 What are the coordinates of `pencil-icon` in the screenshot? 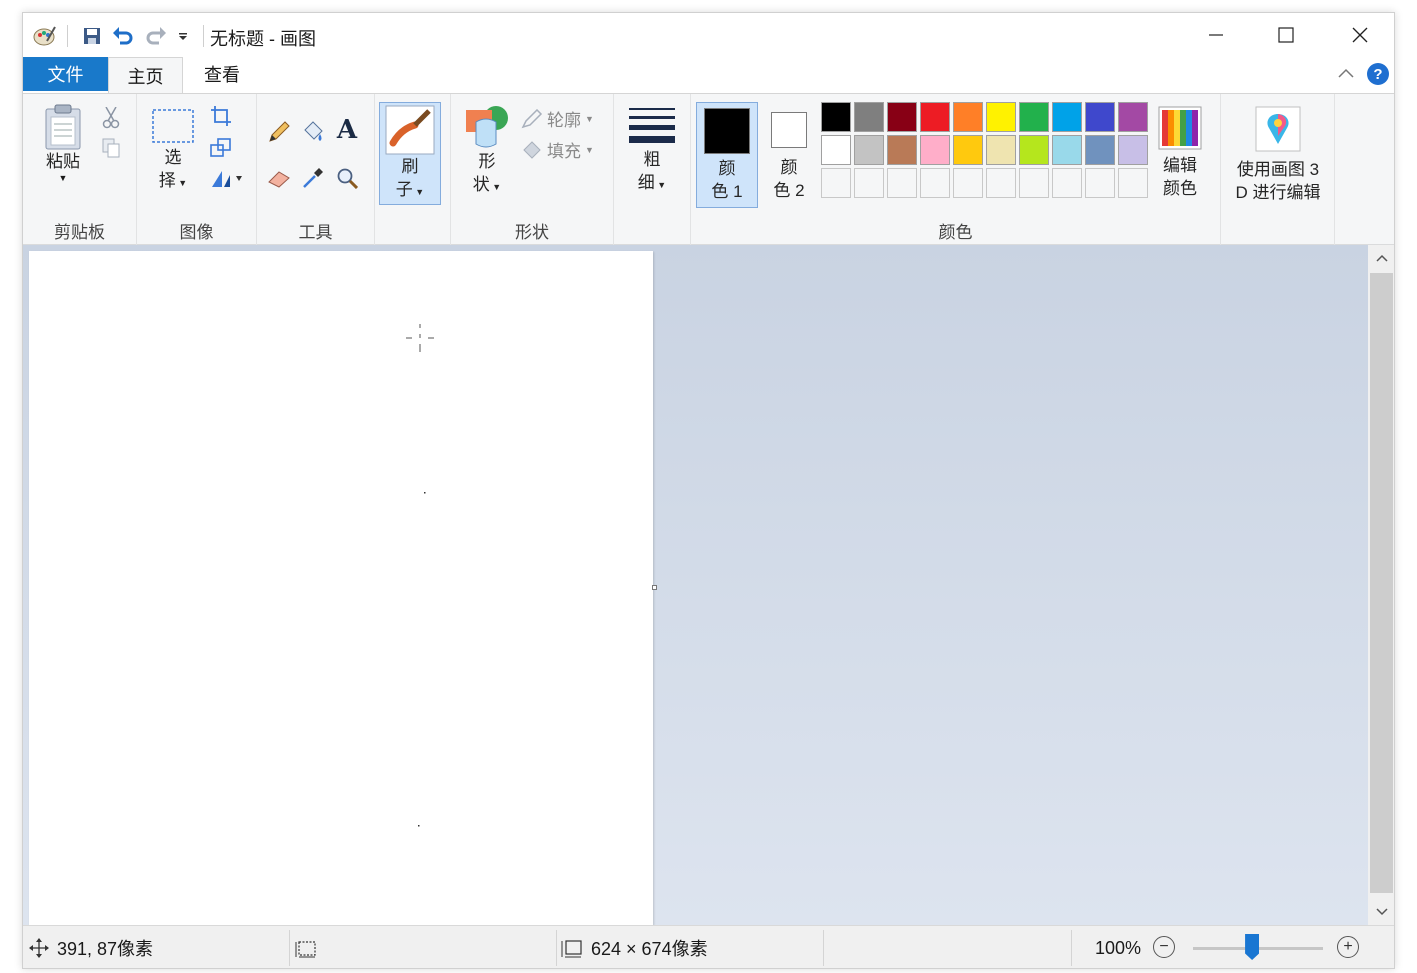 It's located at (279, 132).